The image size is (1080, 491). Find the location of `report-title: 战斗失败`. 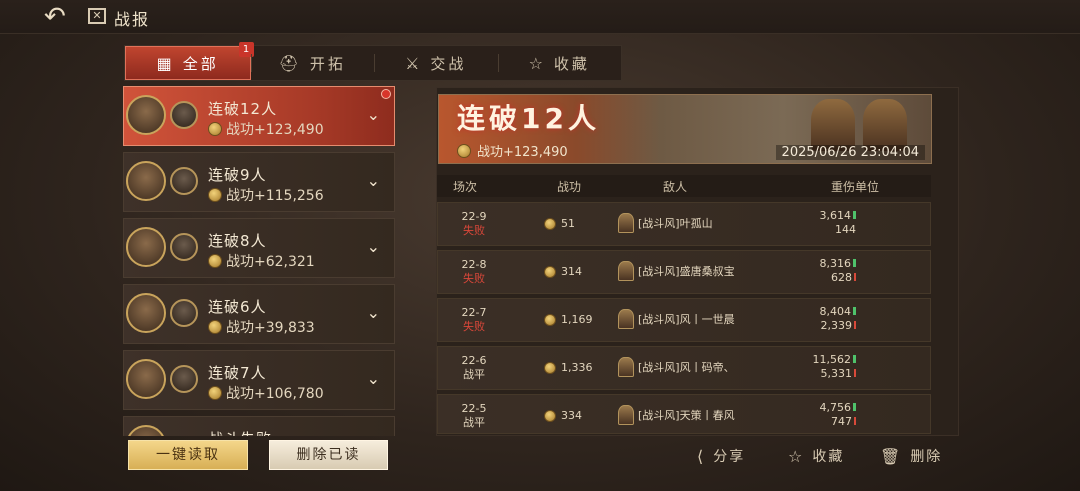

report-title: 战斗失败 is located at coordinates (240, 432).